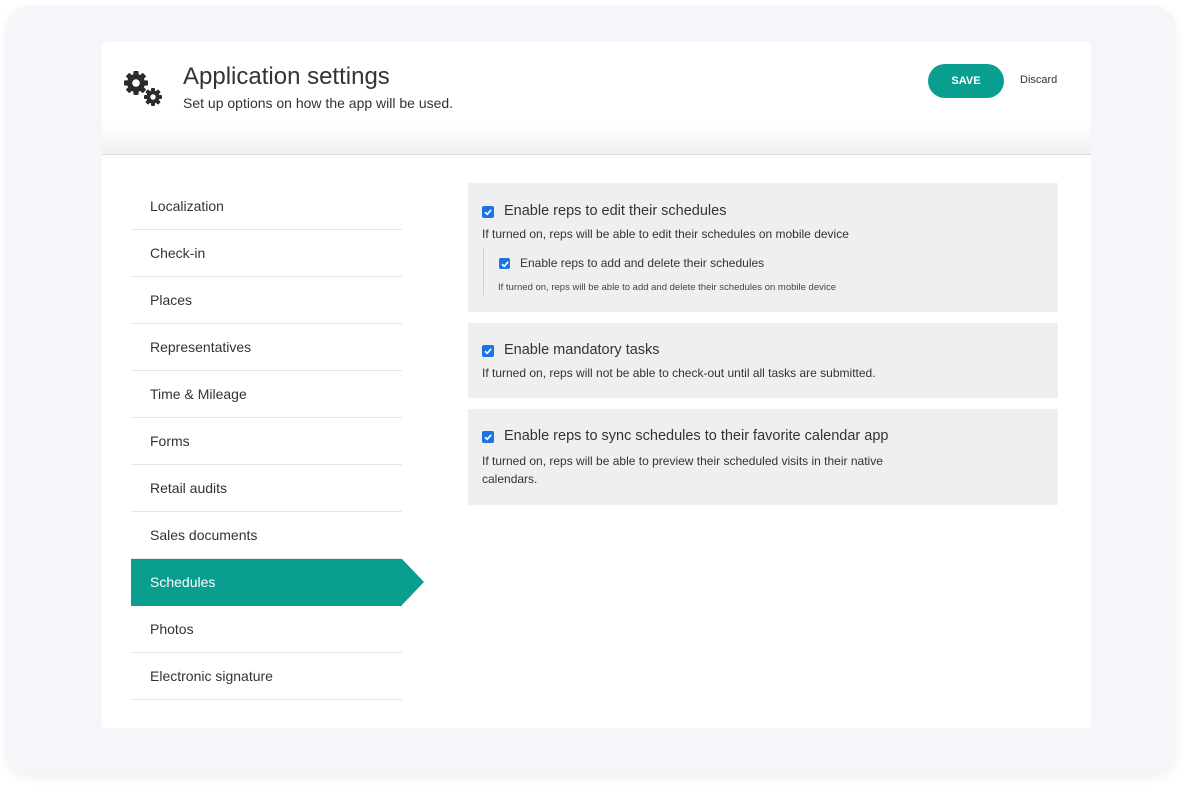 The image size is (1202, 799). What do you see at coordinates (266, 394) in the screenshot?
I see `sidebar-item-time-mileage: Time & Mileage` at bounding box center [266, 394].